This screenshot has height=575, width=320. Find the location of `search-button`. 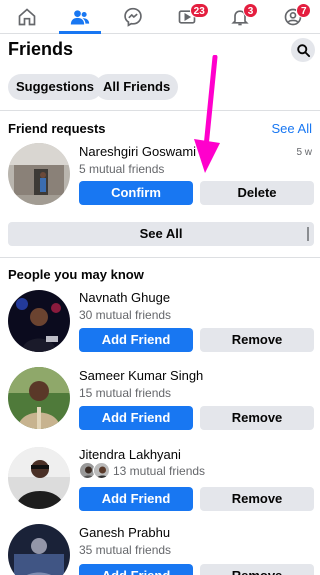

search-button is located at coordinates (303, 50).